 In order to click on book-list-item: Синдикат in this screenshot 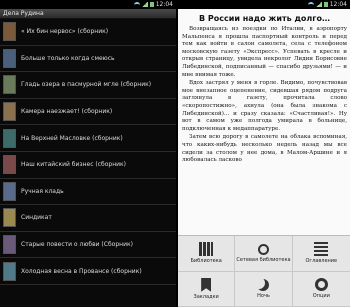, I will do `click(88, 218)`.